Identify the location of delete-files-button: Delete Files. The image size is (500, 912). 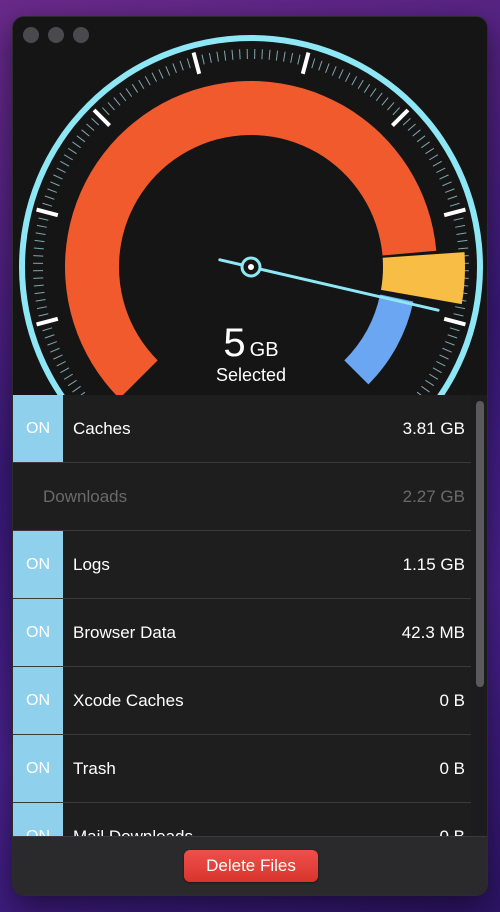
(251, 866).